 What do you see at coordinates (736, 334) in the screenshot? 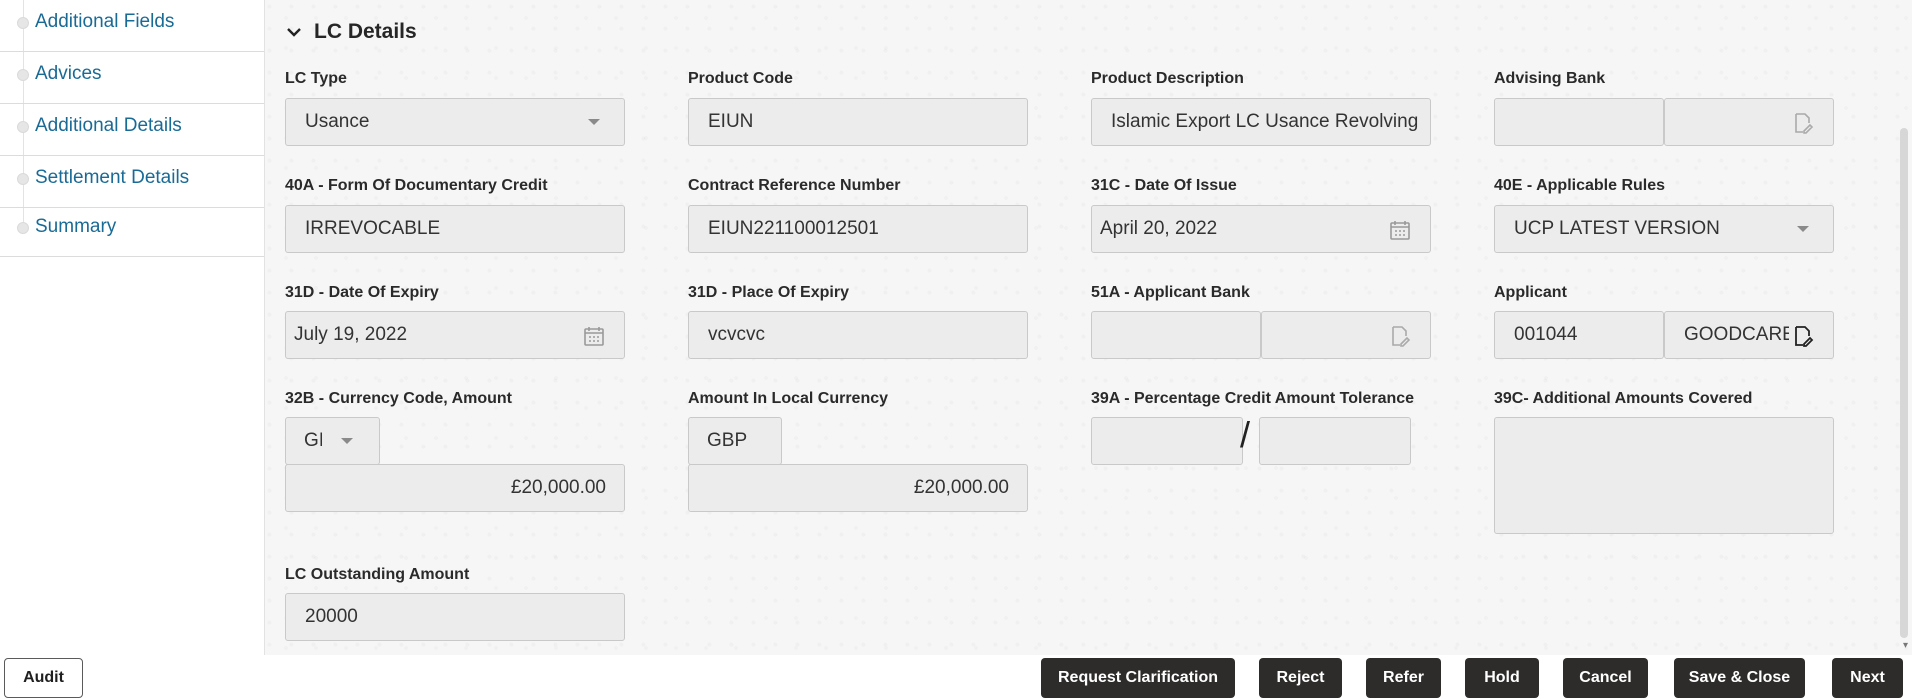
I see `place-of-expiry-value: vcvcvc` at bounding box center [736, 334].